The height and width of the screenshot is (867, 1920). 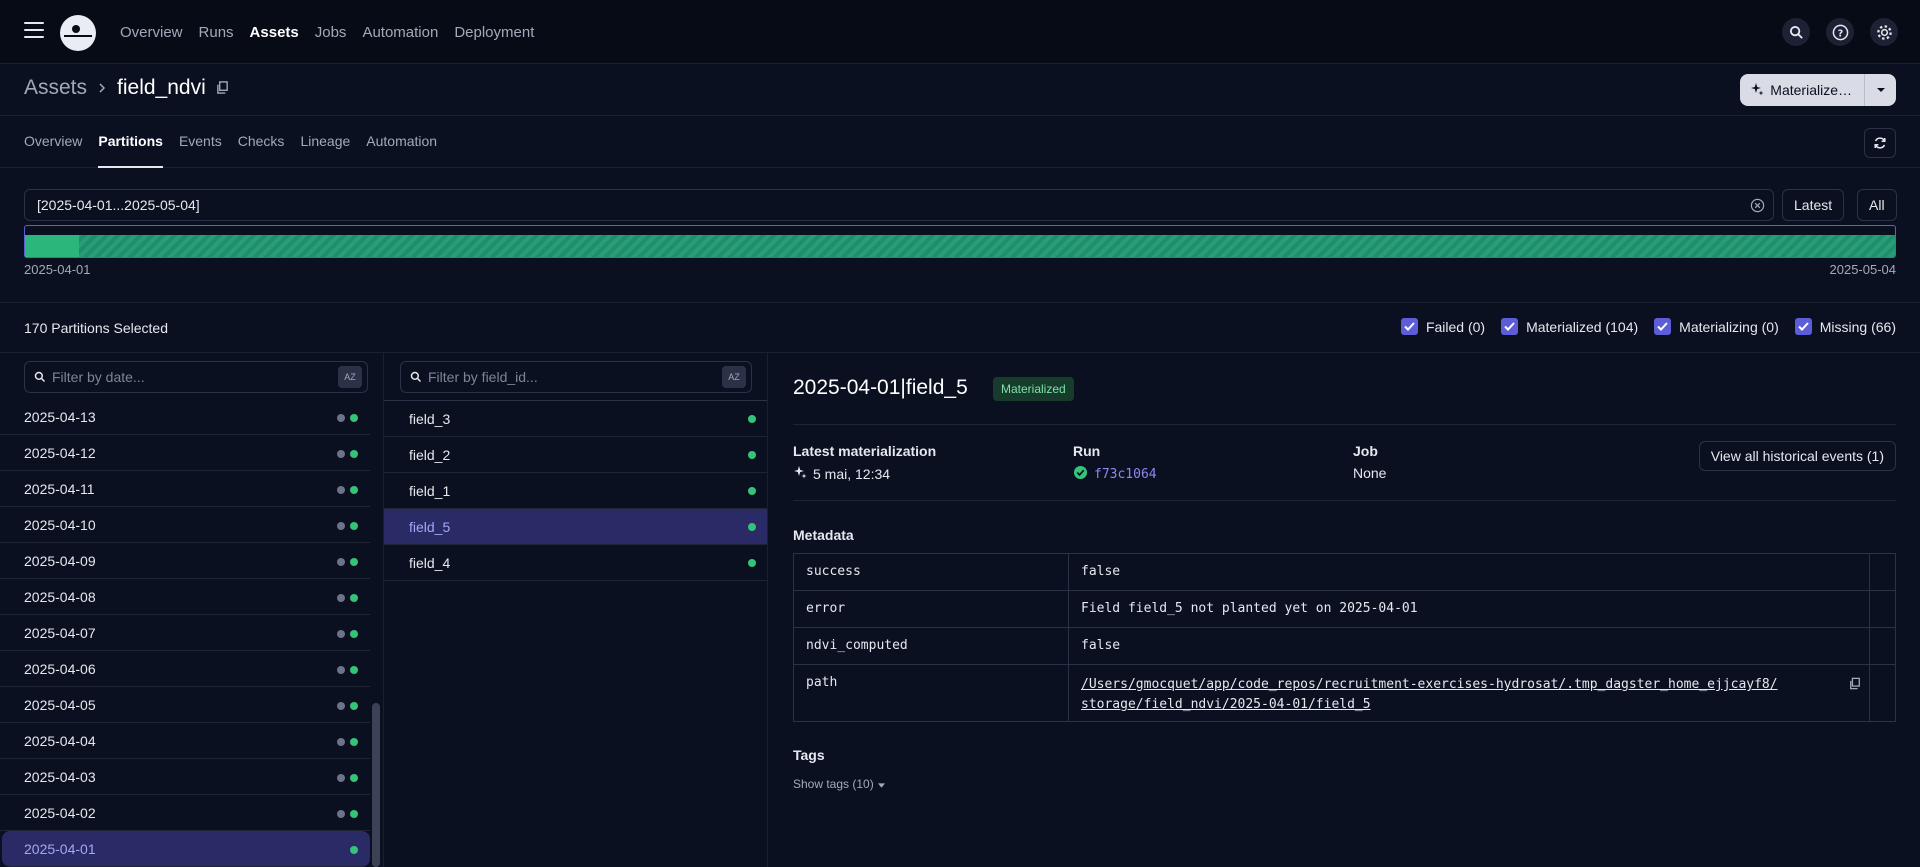 I want to click on dagster-logo, so click(x=78, y=33).